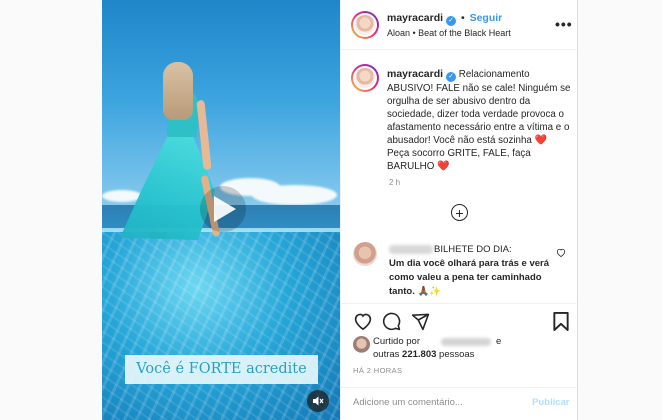 The width and height of the screenshot is (662, 420). What do you see at coordinates (457, 354) in the screenshot?
I see `likes-suffix: pessoas` at bounding box center [457, 354].